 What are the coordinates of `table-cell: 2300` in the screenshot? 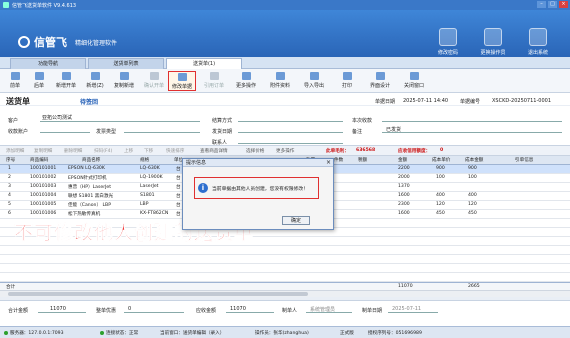 It's located at (404, 204).